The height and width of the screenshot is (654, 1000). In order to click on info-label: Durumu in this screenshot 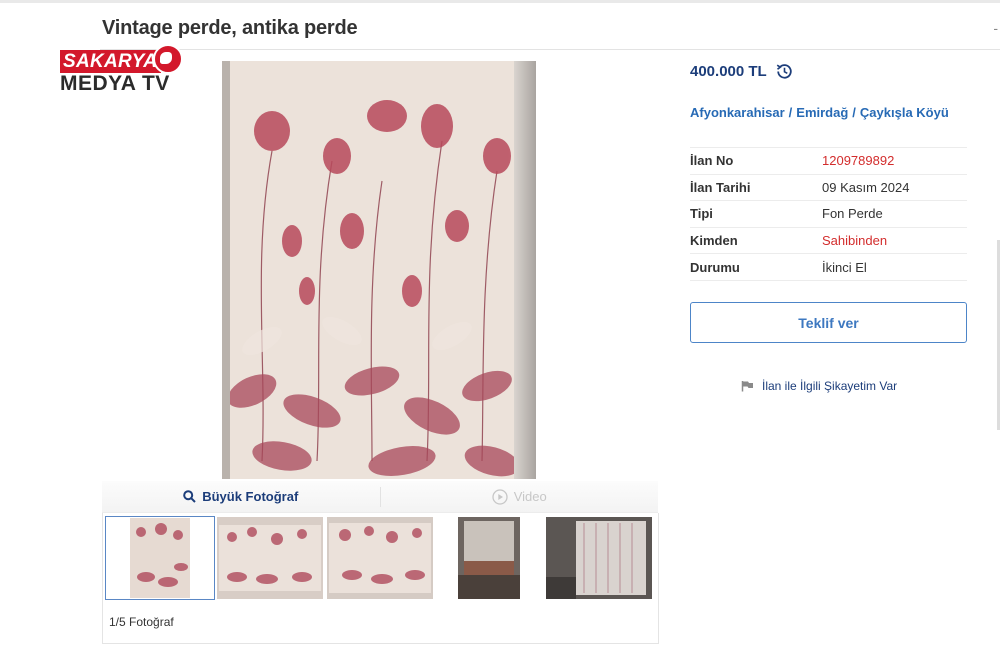, I will do `click(715, 267)`.